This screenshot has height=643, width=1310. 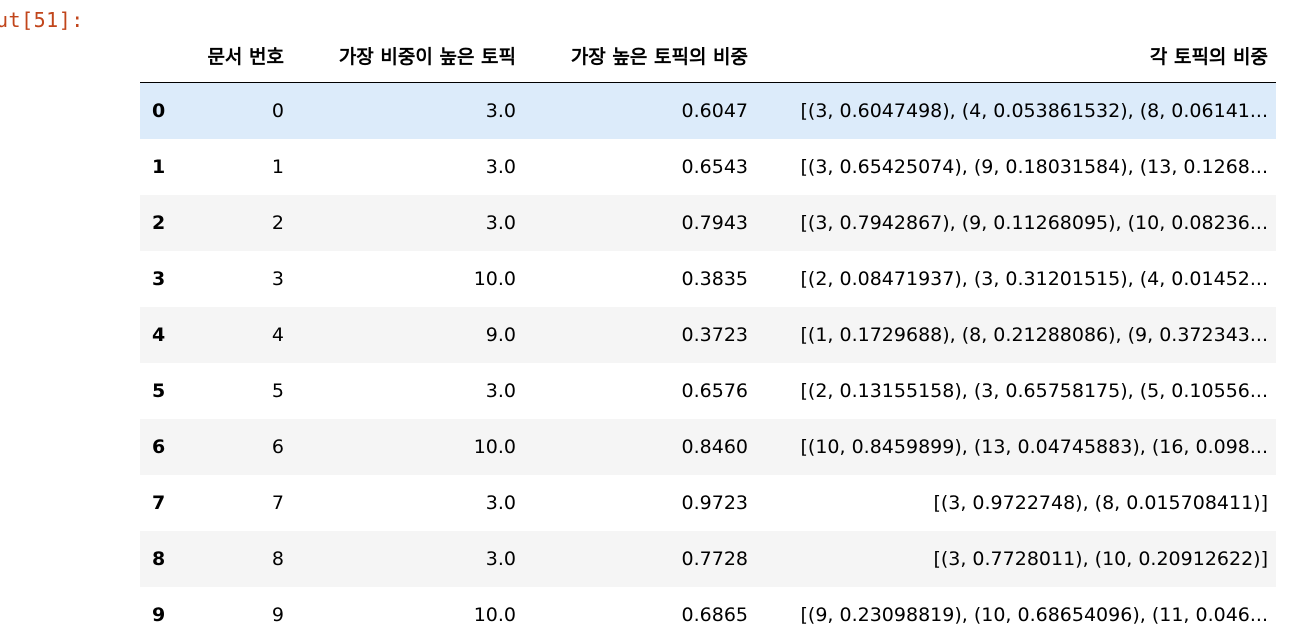 I want to click on cell-top-topic-weight: 0.8460, so click(x=640, y=447).